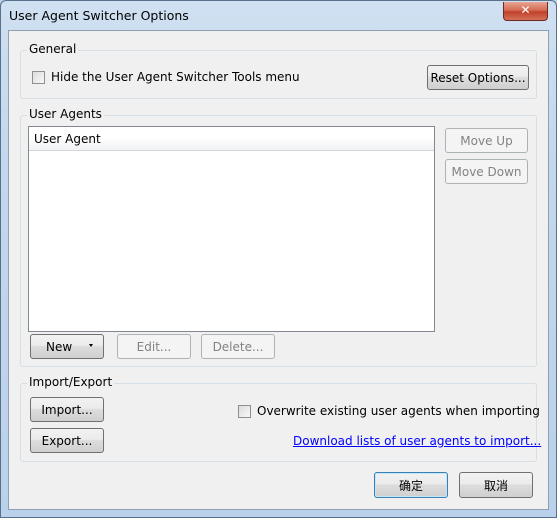  I want to click on close-icon: ✕, so click(525, 10).